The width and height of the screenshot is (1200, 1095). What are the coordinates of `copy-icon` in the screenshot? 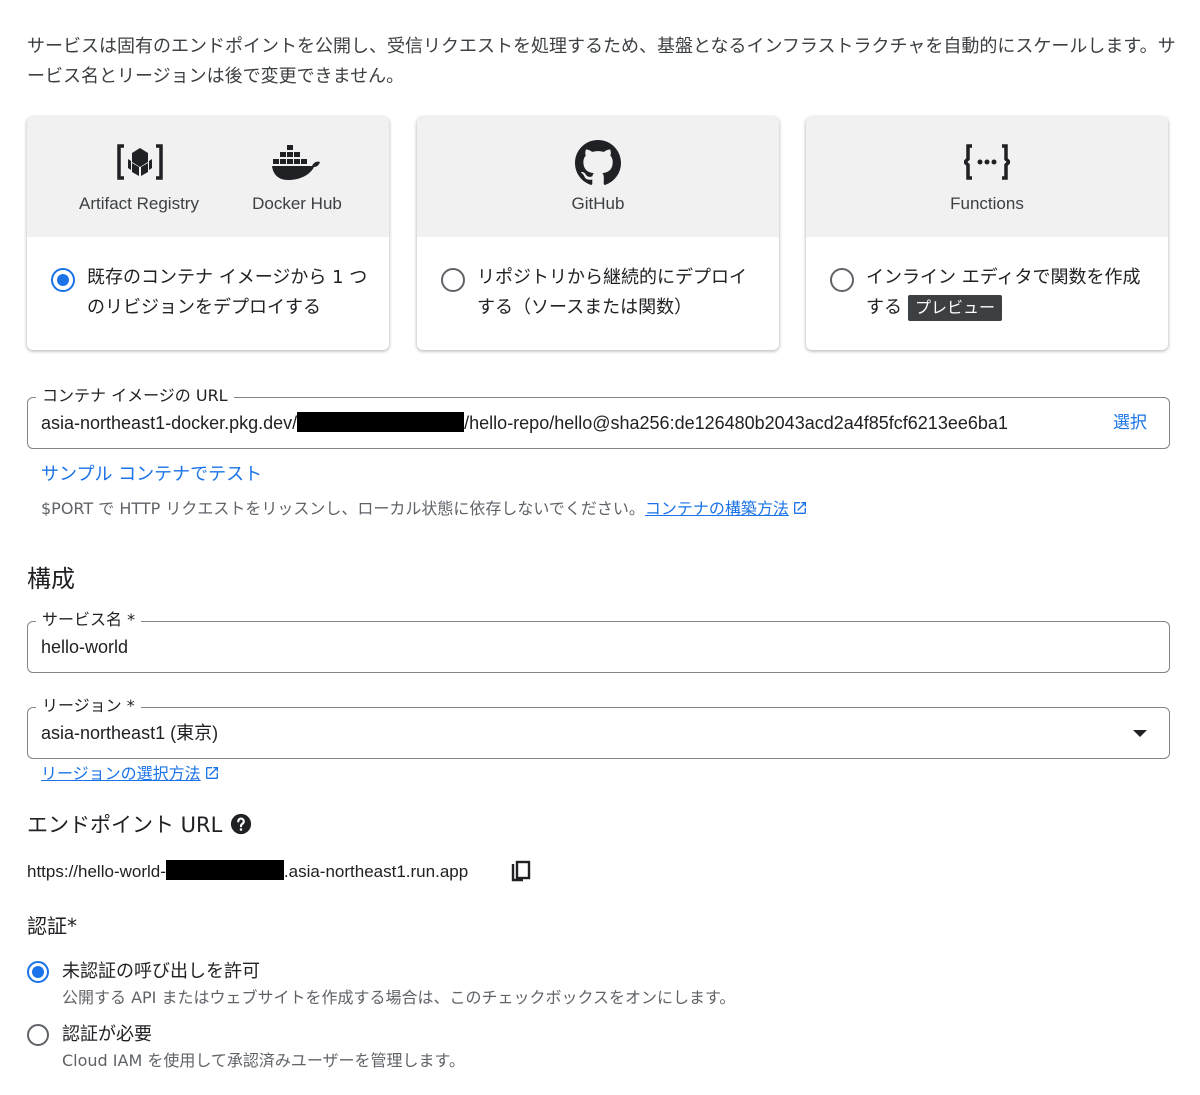 It's located at (521, 872).